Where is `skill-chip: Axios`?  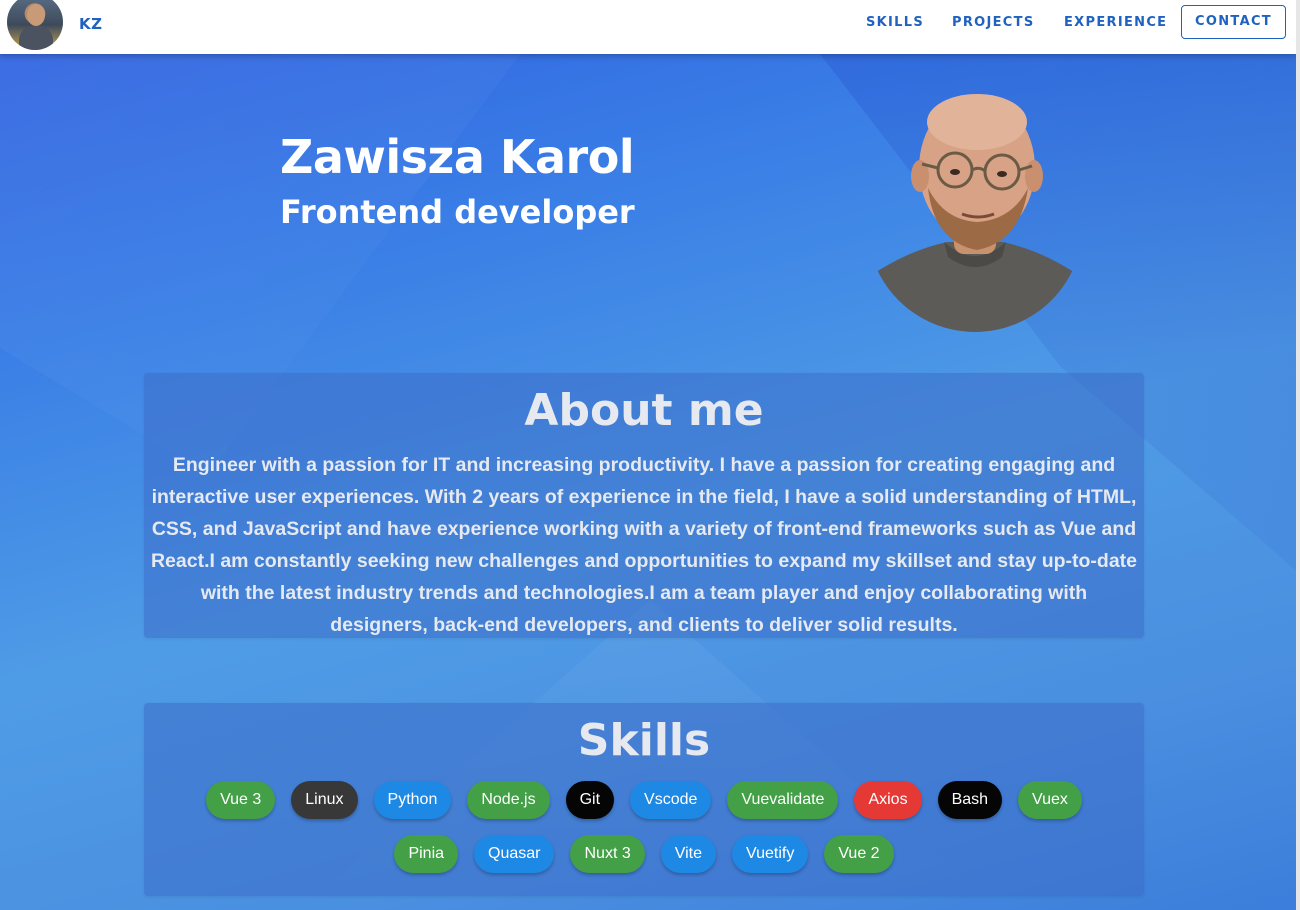 skill-chip: Axios is located at coordinates (888, 800).